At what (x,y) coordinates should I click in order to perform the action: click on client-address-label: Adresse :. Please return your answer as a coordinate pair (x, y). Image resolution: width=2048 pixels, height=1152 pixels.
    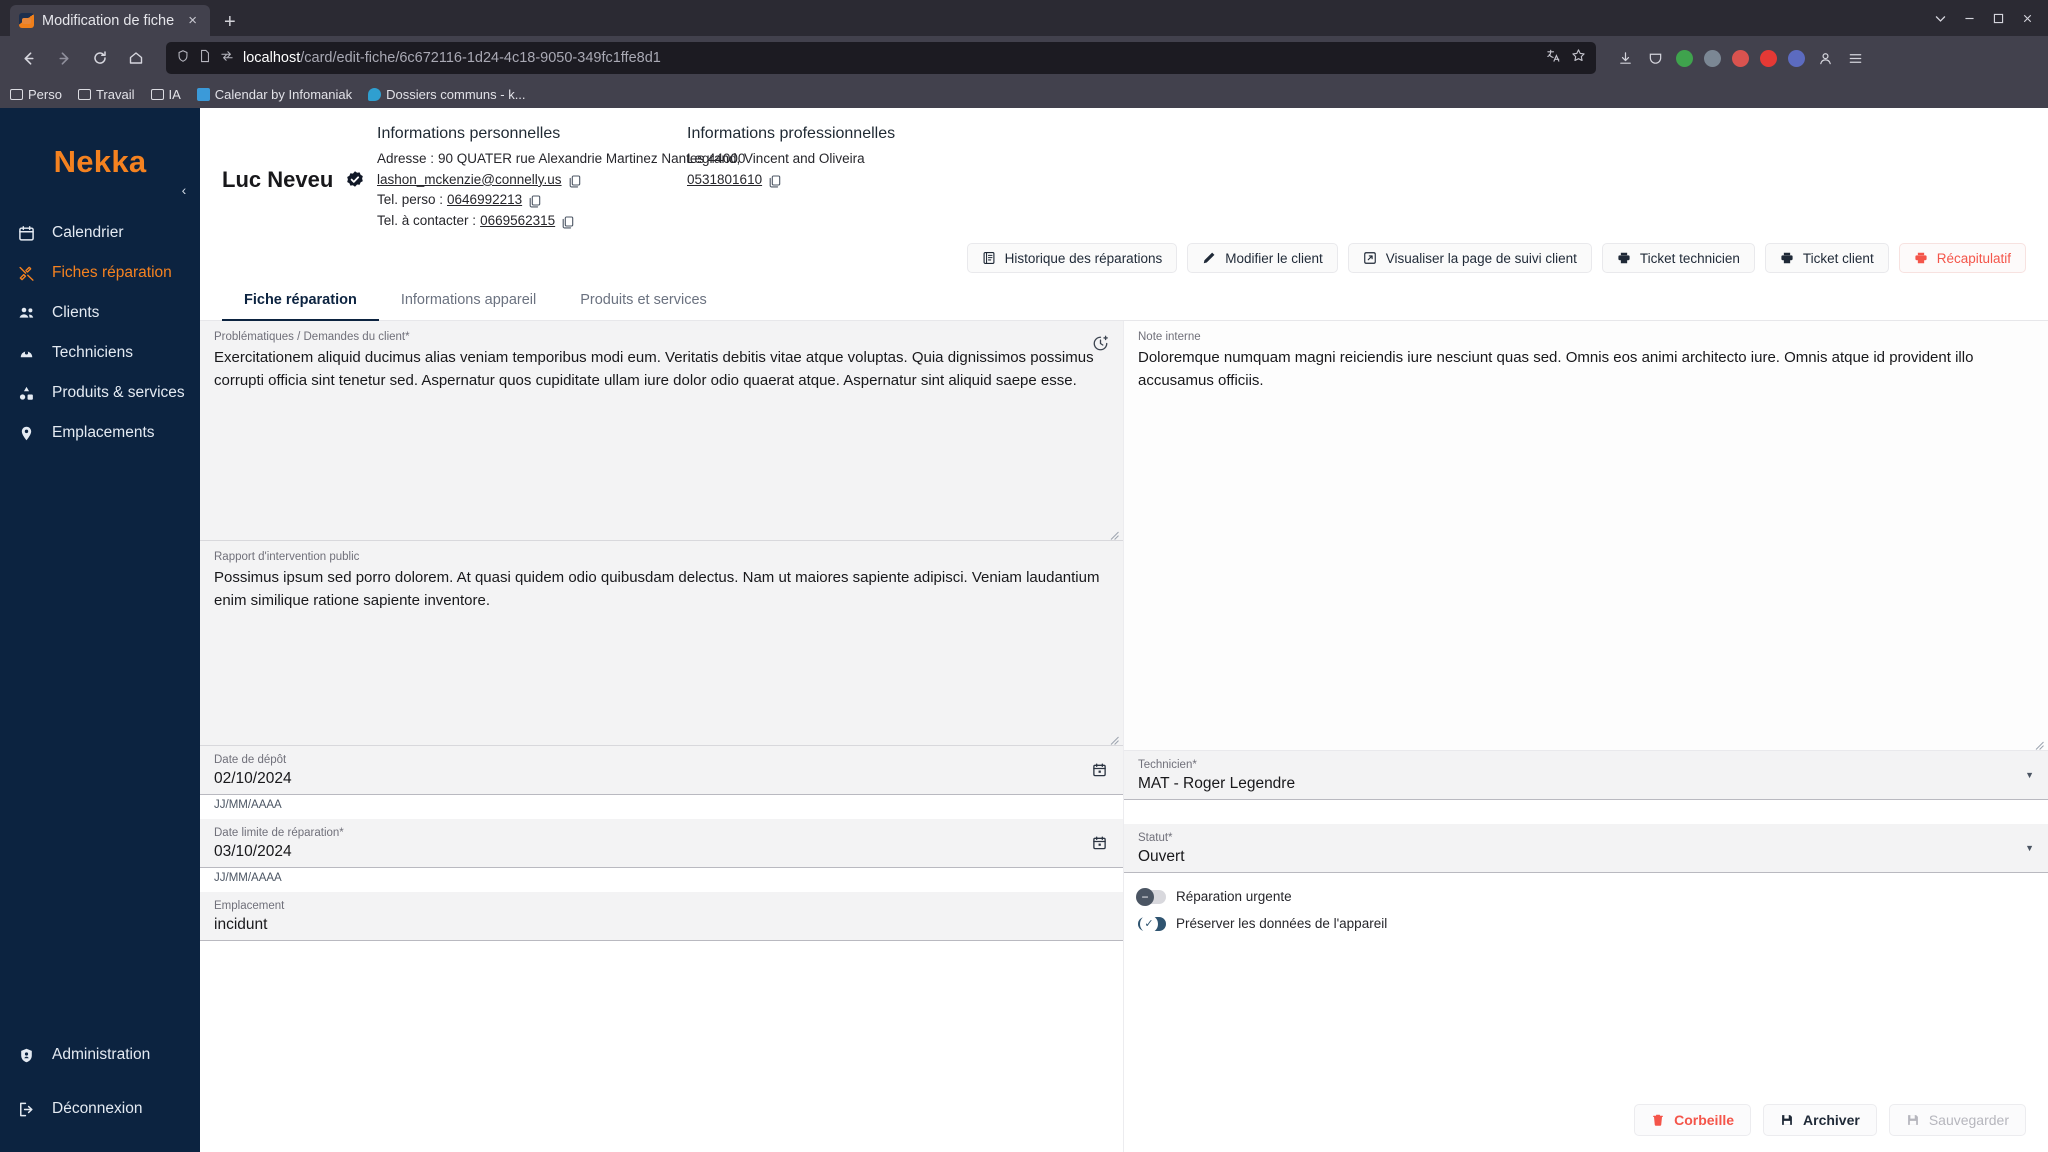
    Looking at the image, I should click on (406, 159).